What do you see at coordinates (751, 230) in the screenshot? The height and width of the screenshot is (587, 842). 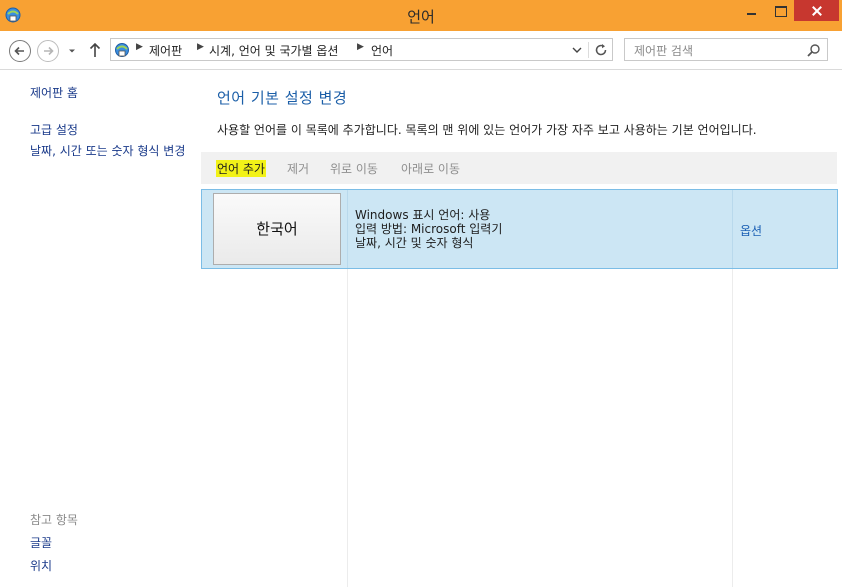 I see `language-options-link: 옵션` at bounding box center [751, 230].